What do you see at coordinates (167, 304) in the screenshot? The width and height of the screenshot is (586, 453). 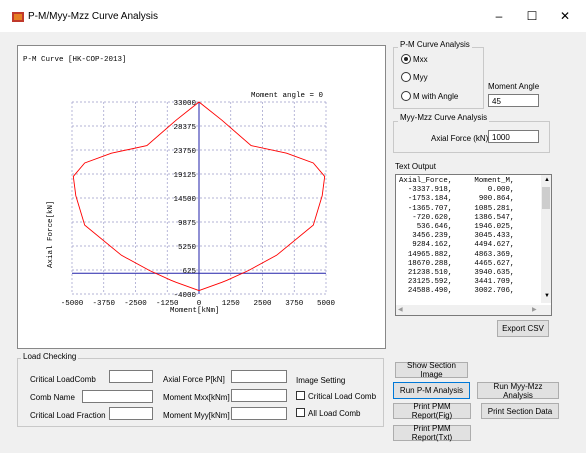 I see `x-tick-label: -1250` at bounding box center [167, 304].